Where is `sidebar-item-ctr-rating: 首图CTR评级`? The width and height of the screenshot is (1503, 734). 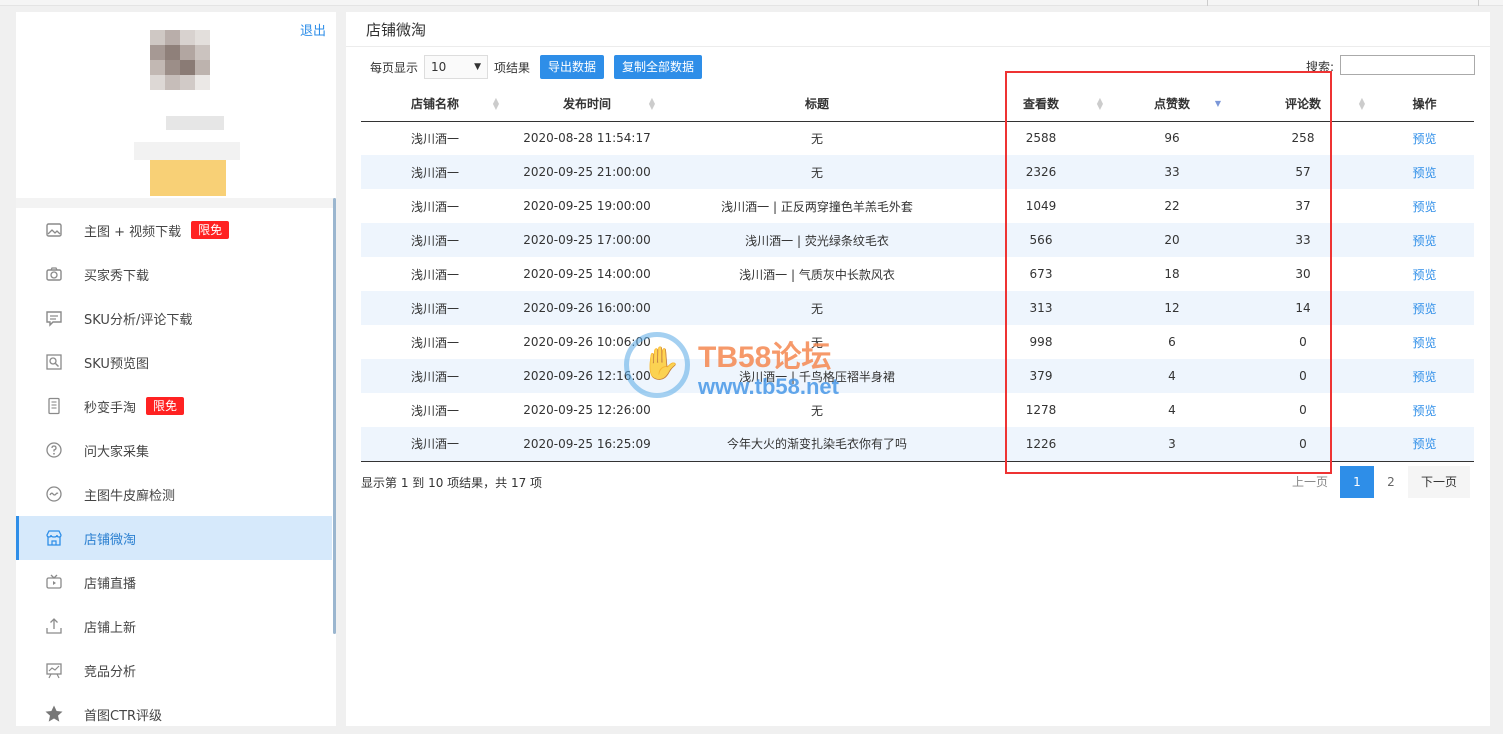 sidebar-item-ctr-rating: 首图CTR评级 is located at coordinates (174, 713).